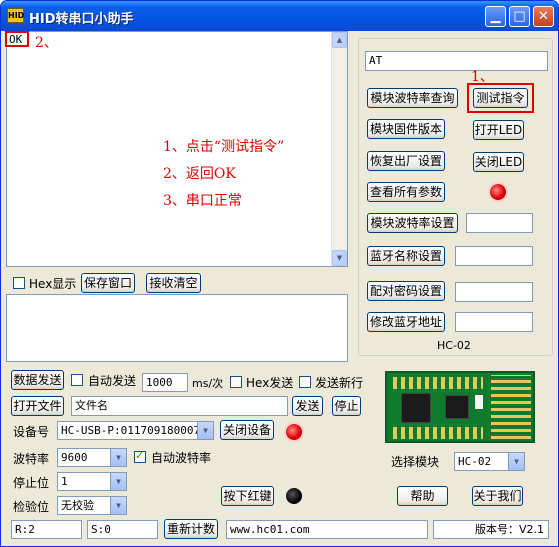 The width and height of the screenshot is (559, 547). Describe the element at coordinates (247, 496) in the screenshot. I see `press-red-key-button: 按下红键` at that location.